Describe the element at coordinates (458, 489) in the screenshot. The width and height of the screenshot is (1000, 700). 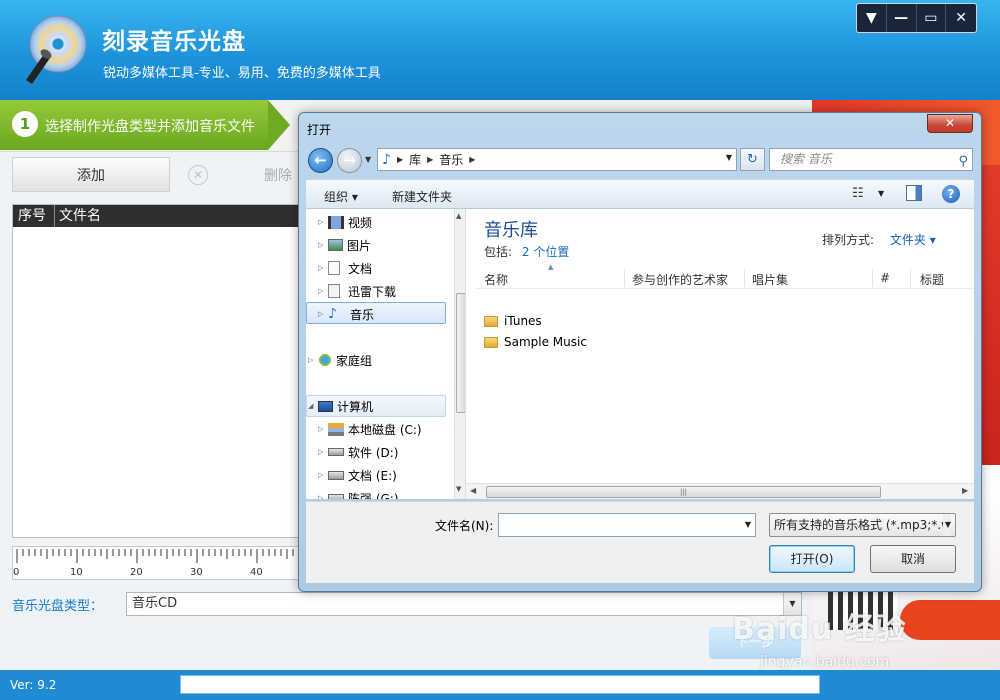
I see `scroll-down-icon: ▼` at that location.